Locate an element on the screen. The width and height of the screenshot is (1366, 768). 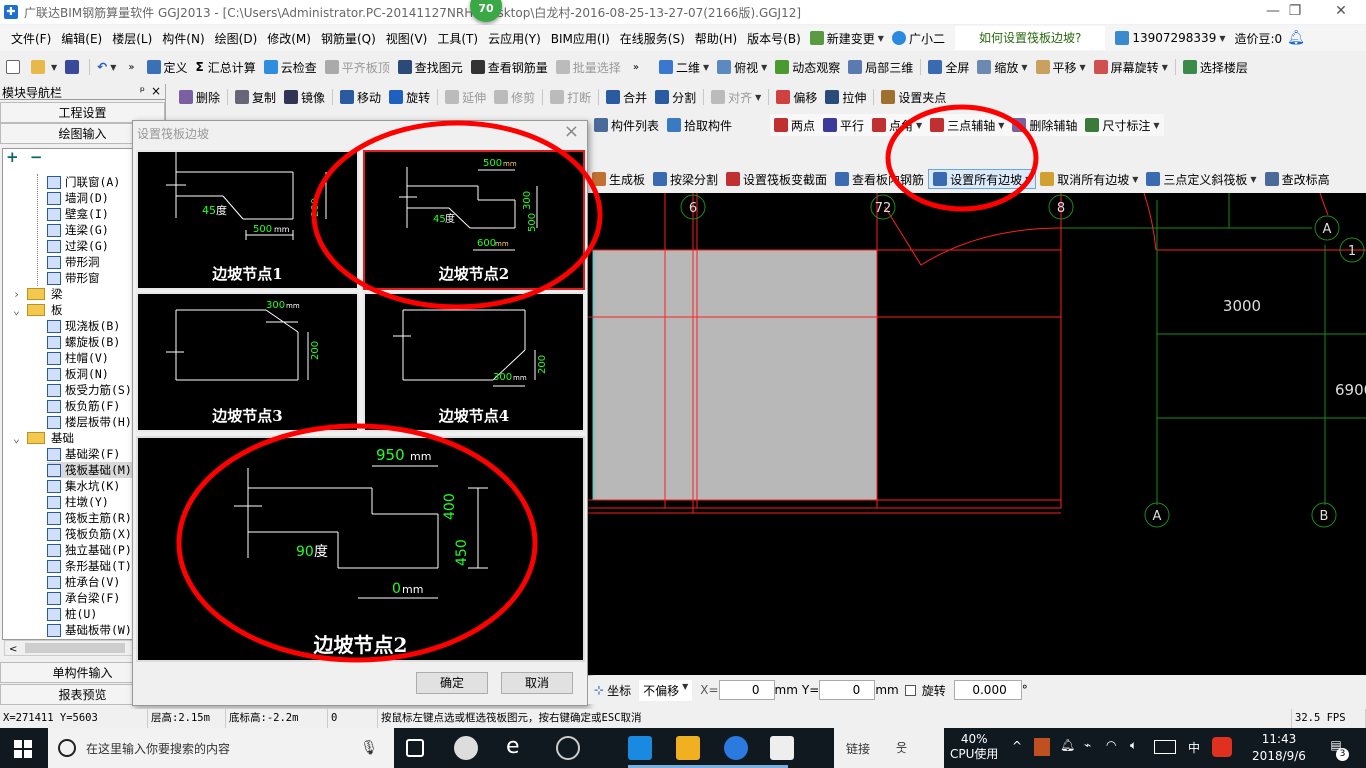
menu-item-10: BIM应用(I) is located at coordinates (580, 38).